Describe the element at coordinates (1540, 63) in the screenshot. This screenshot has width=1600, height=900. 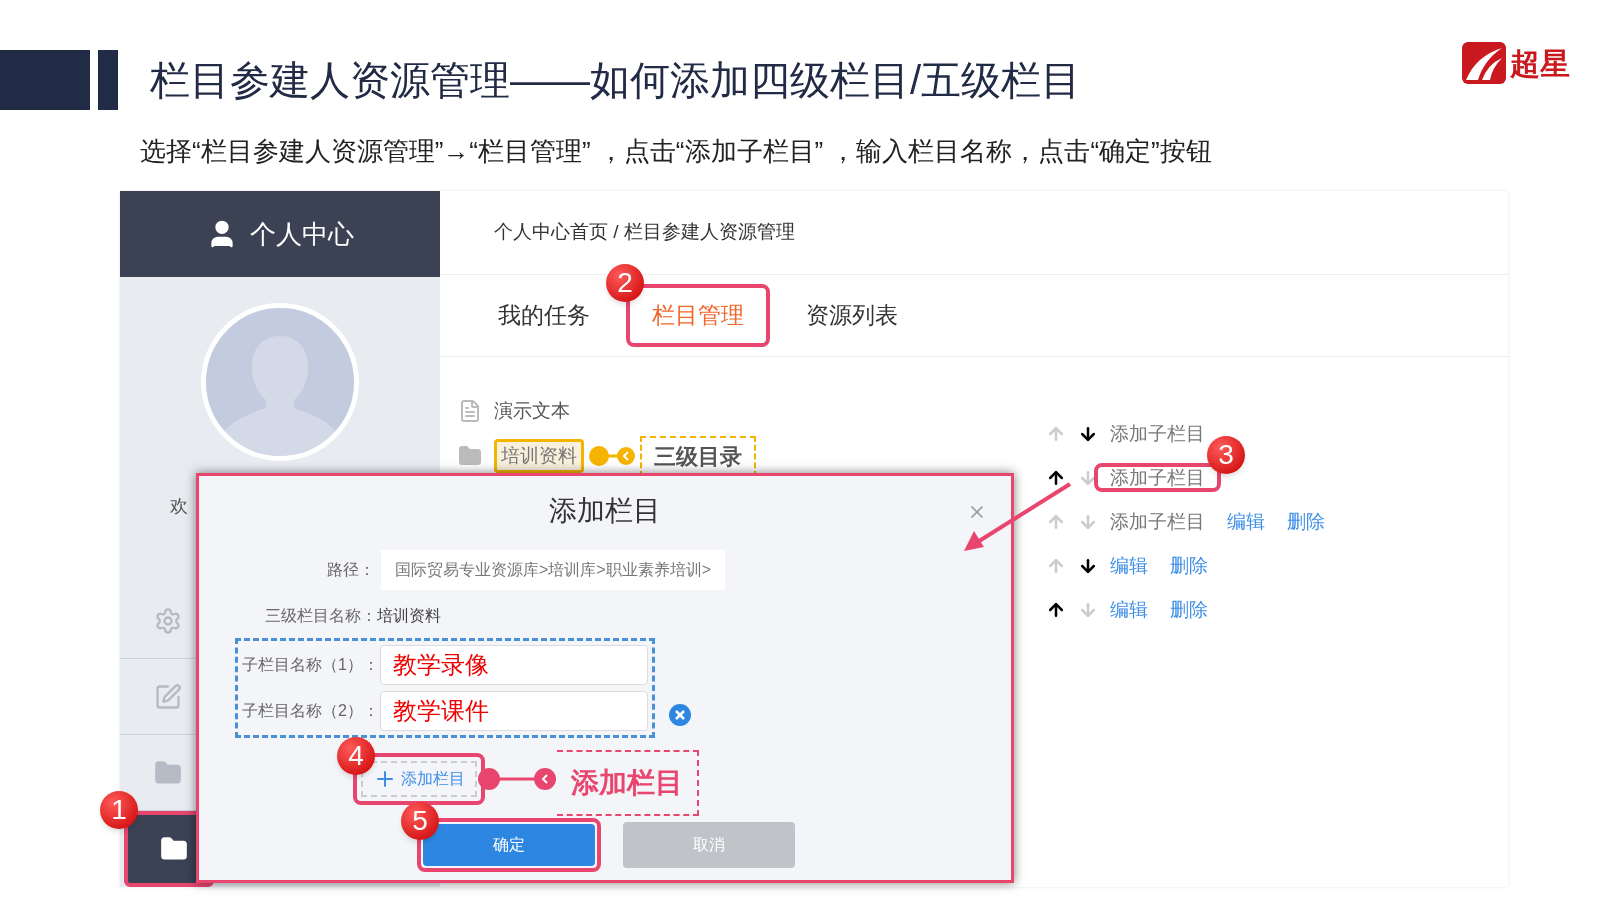
I see `logo-text: 超星` at that location.